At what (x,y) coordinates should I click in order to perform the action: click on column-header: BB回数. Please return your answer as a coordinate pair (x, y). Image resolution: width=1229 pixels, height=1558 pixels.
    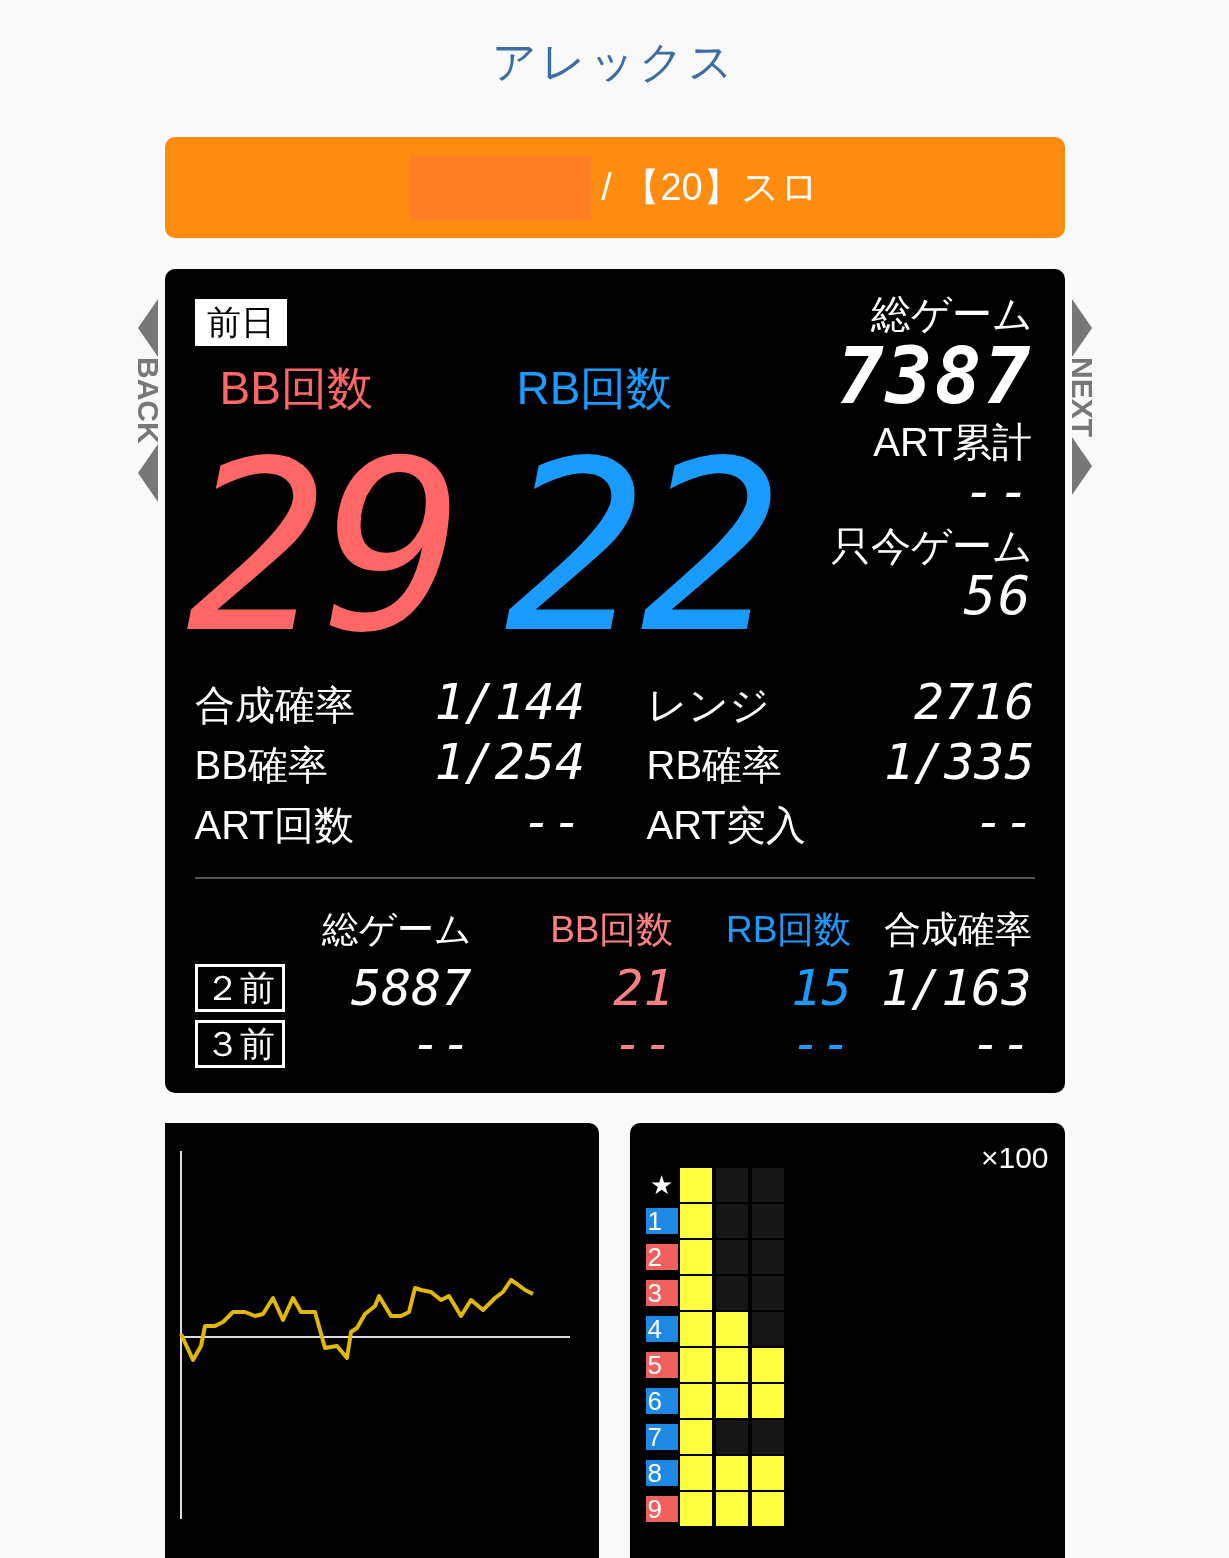
    Looking at the image, I should click on (611, 930).